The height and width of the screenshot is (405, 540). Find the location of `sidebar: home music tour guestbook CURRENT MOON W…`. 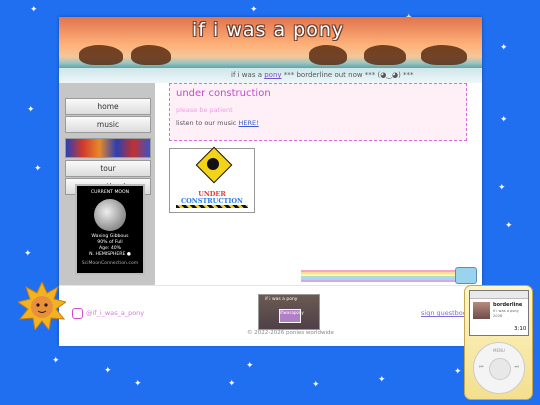

sidebar: home music tour guestbook CURRENT MOON W… is located at coordinates (107, 184).